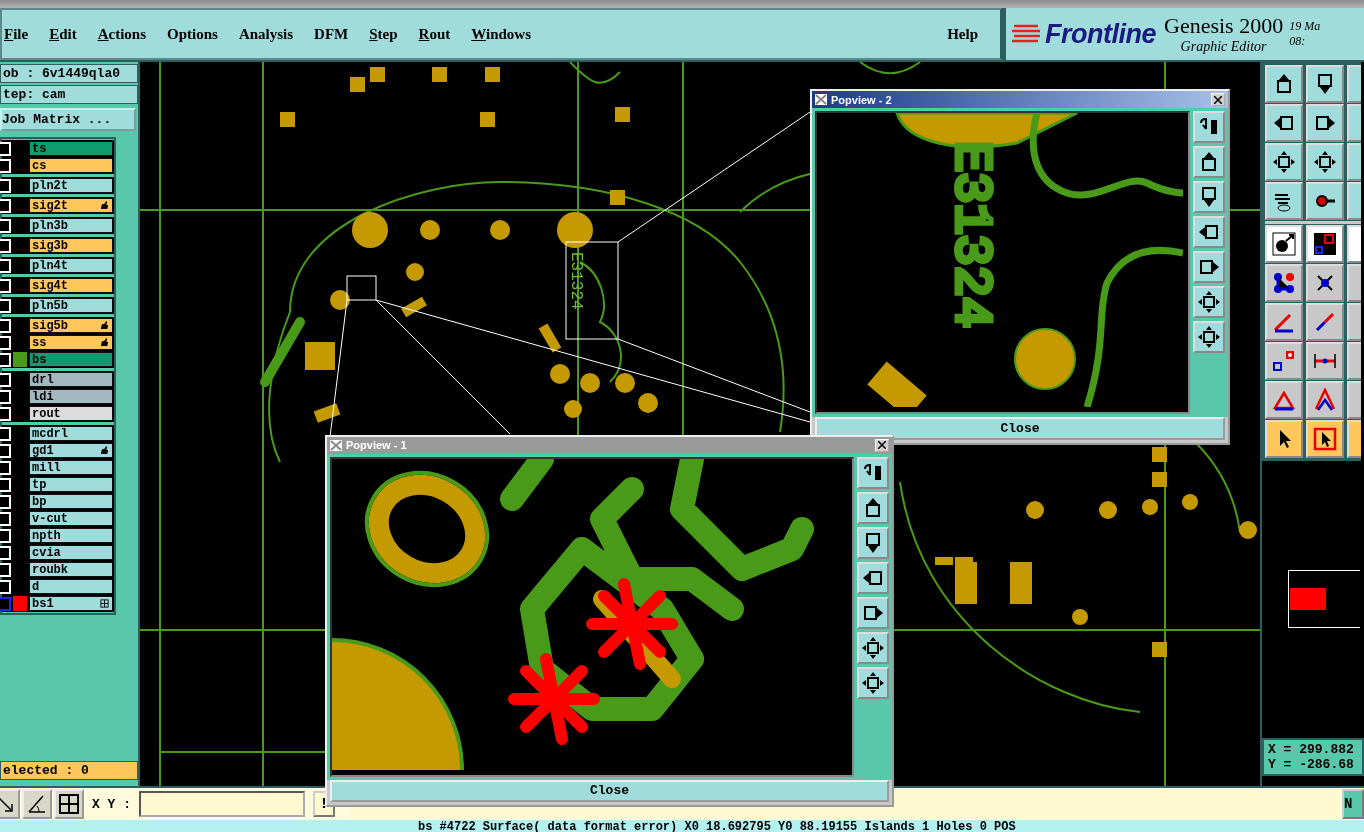 The height and width of the screenshot is (832, 1364). Describe the element at coordinates (1298, 41) in the screenshot. I see `time-text: 08:` at that location.